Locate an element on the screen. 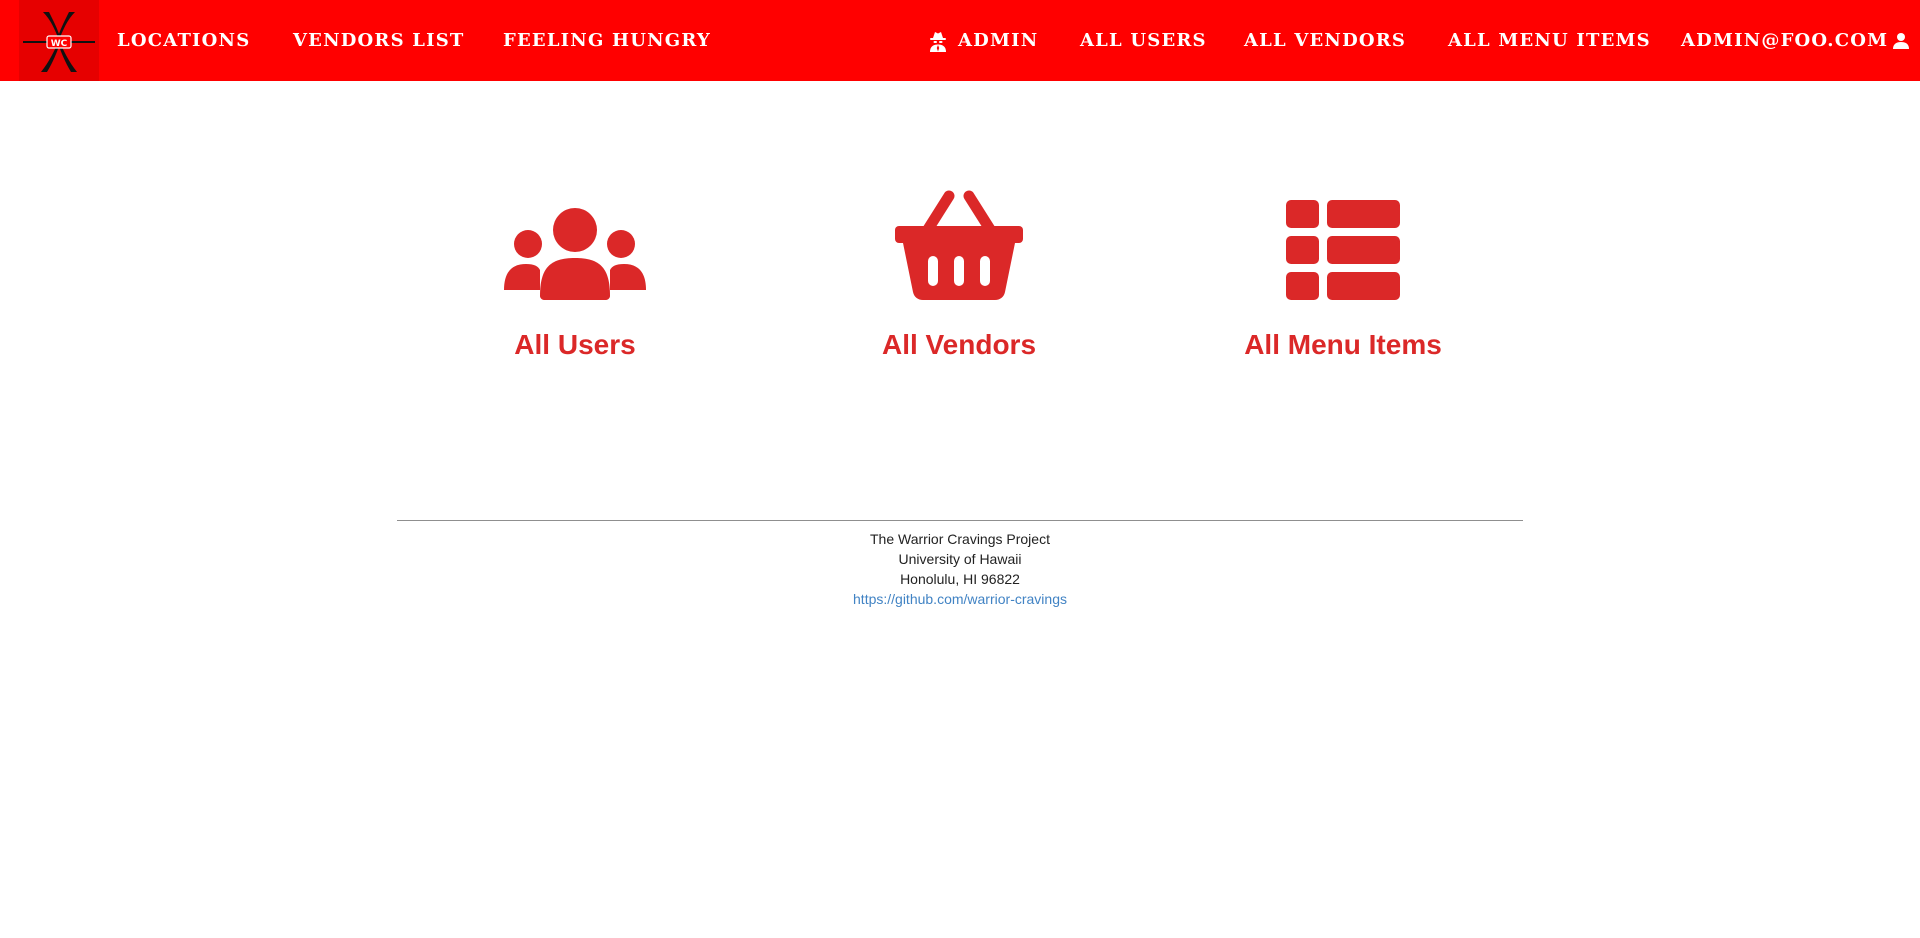  nav-user-email-label: admin@foo.com is located at coordinates (1785, 40).